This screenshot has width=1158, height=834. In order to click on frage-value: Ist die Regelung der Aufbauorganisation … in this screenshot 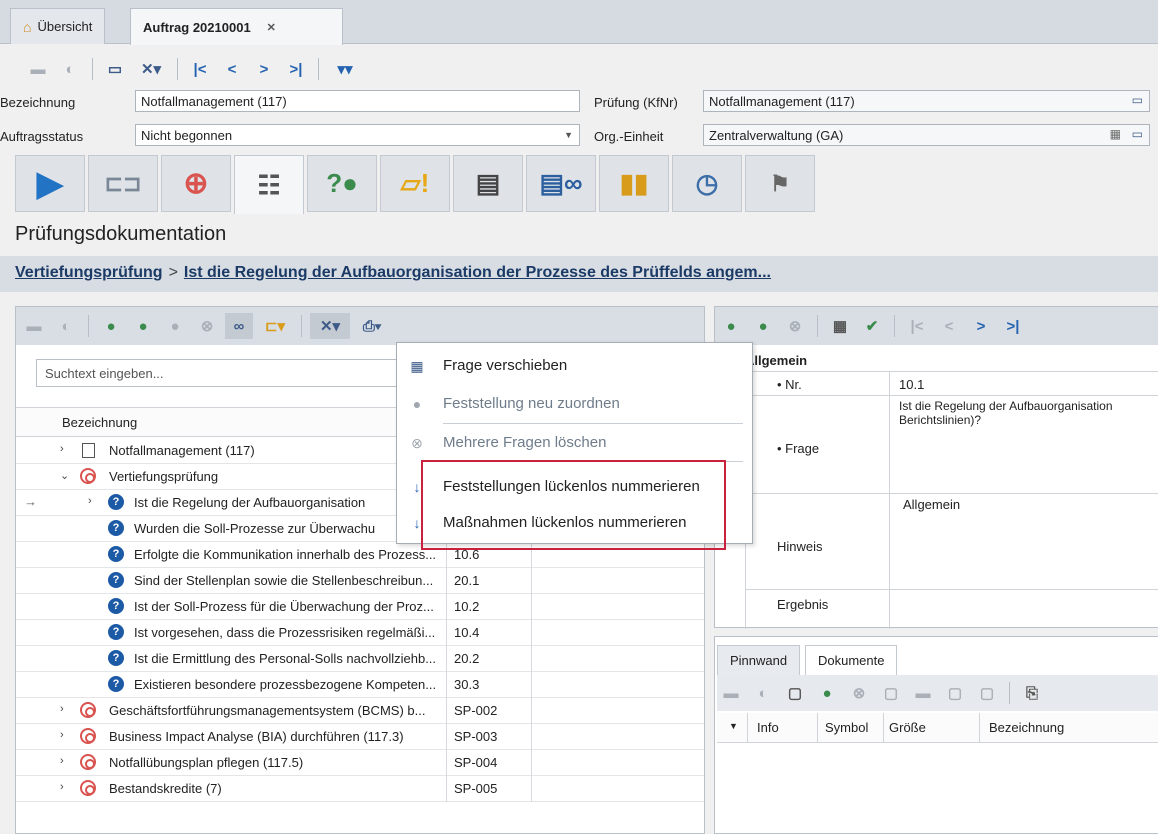, I will do `click(1028, 413)`.